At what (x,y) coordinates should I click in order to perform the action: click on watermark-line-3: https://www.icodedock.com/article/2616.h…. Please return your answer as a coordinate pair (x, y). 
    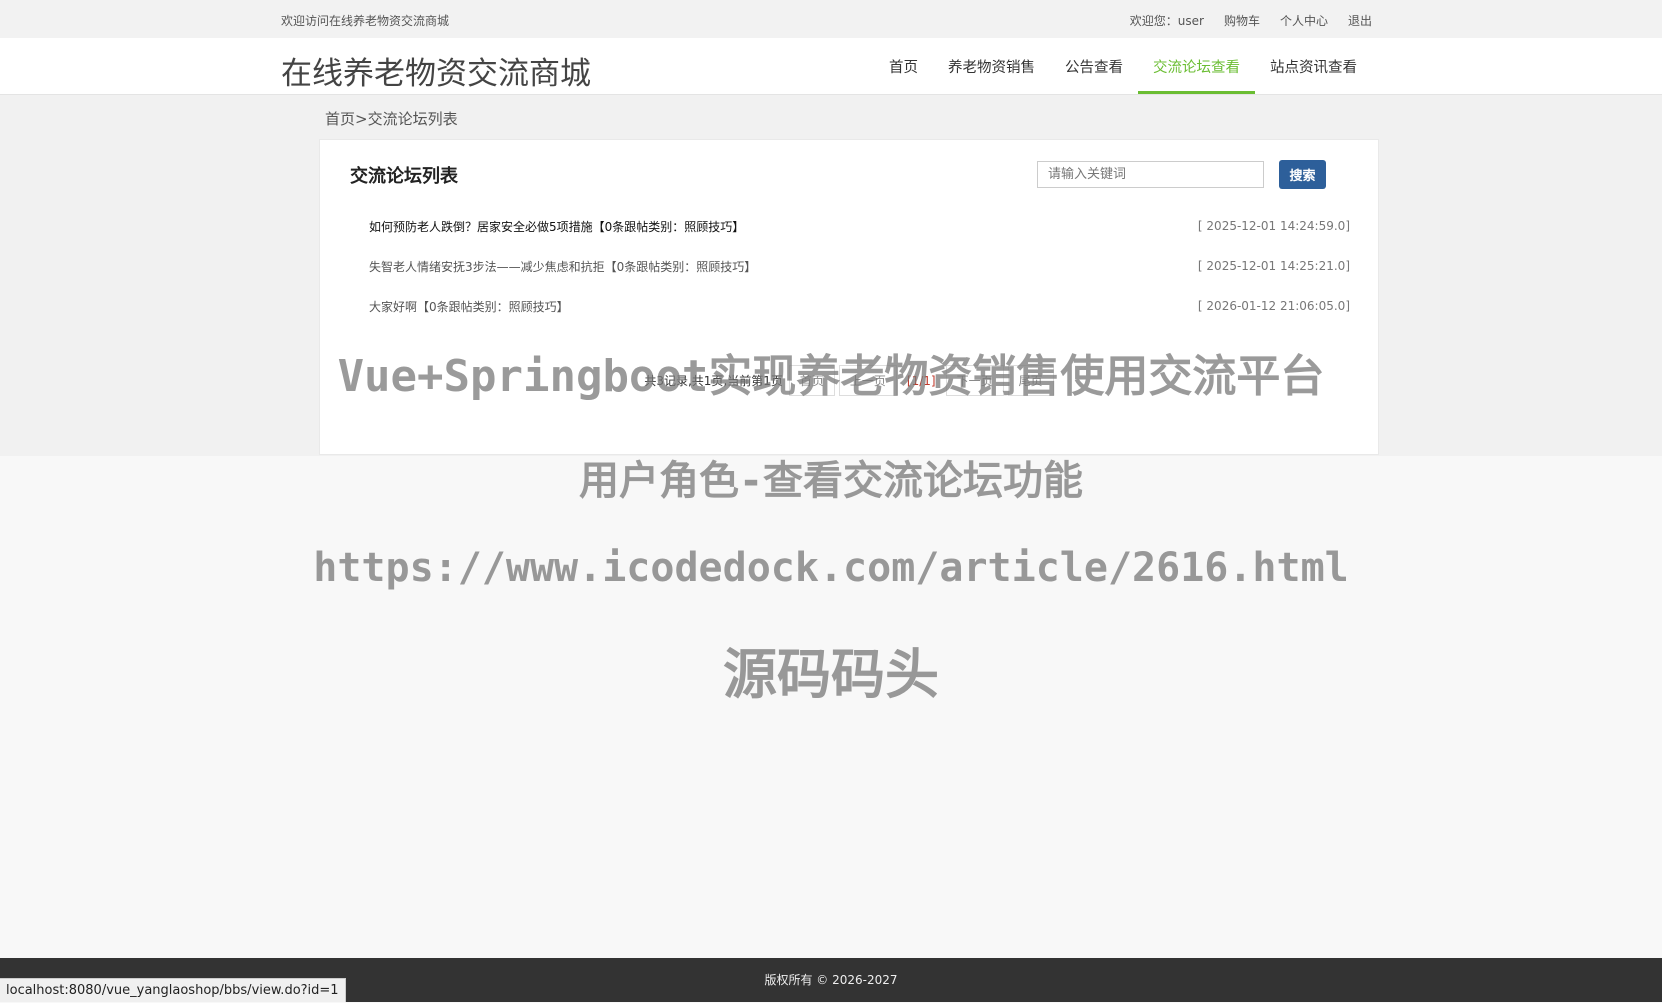
    Looking at the image, I should click on (831, 568).